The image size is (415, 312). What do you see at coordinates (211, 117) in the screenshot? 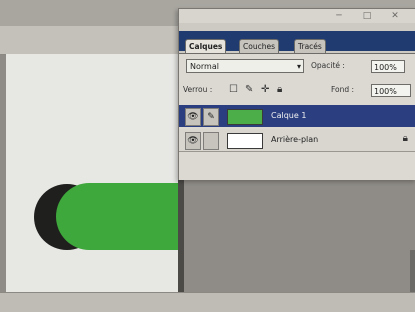
I see `brush-icon: ✎` at bounding box center [211, 117].